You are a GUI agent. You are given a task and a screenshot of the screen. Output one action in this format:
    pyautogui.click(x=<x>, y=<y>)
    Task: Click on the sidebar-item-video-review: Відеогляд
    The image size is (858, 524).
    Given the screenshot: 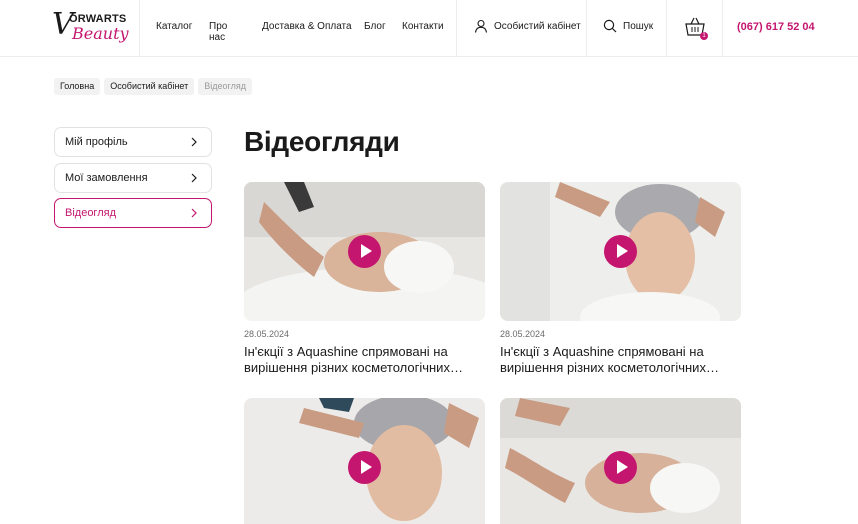 What is the action you would take?
    pyautogui.click(x=133, y=213)
    